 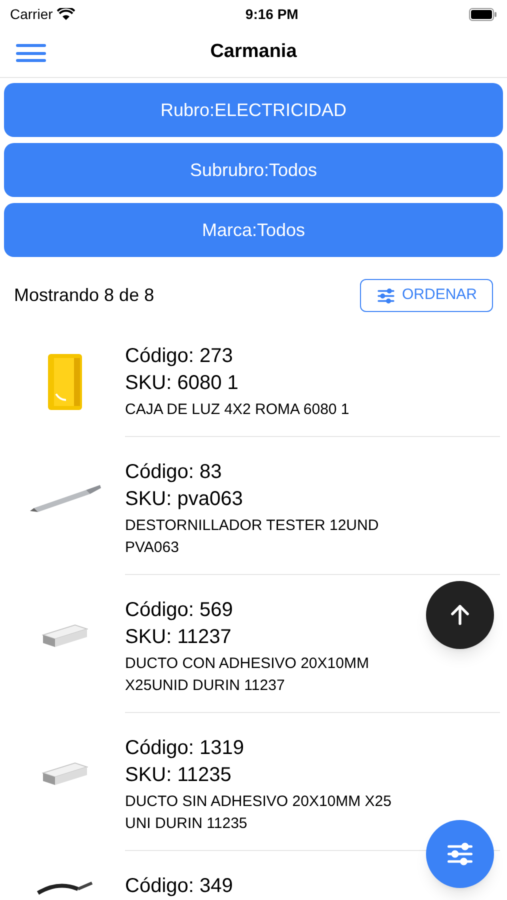 What do you see at coordinates (31, 14) in the screenshot?
I see `carrier-label: Carrier` at bounding box center [31, 14].